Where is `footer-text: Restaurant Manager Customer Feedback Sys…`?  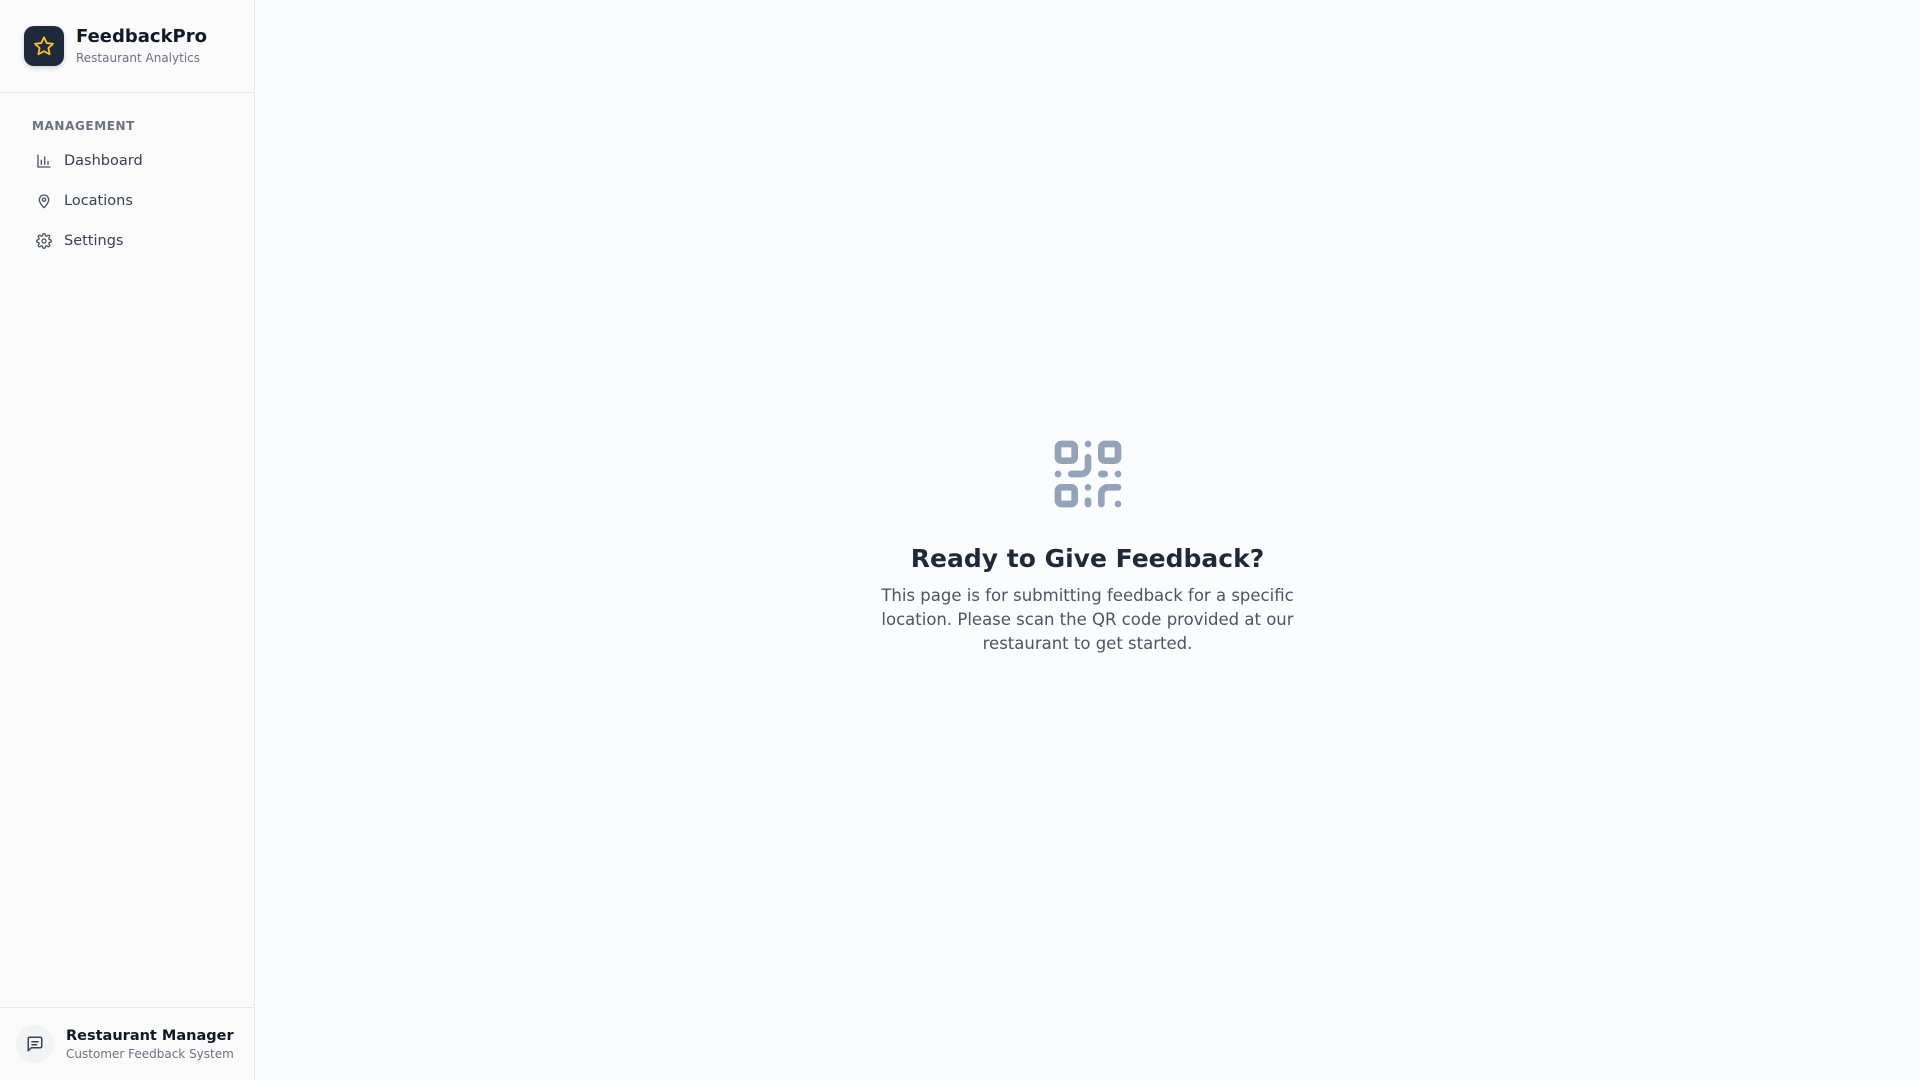 footer-text: Restaurant Manager Customer Feedback Sys… is located at coordinates (150, 1044).